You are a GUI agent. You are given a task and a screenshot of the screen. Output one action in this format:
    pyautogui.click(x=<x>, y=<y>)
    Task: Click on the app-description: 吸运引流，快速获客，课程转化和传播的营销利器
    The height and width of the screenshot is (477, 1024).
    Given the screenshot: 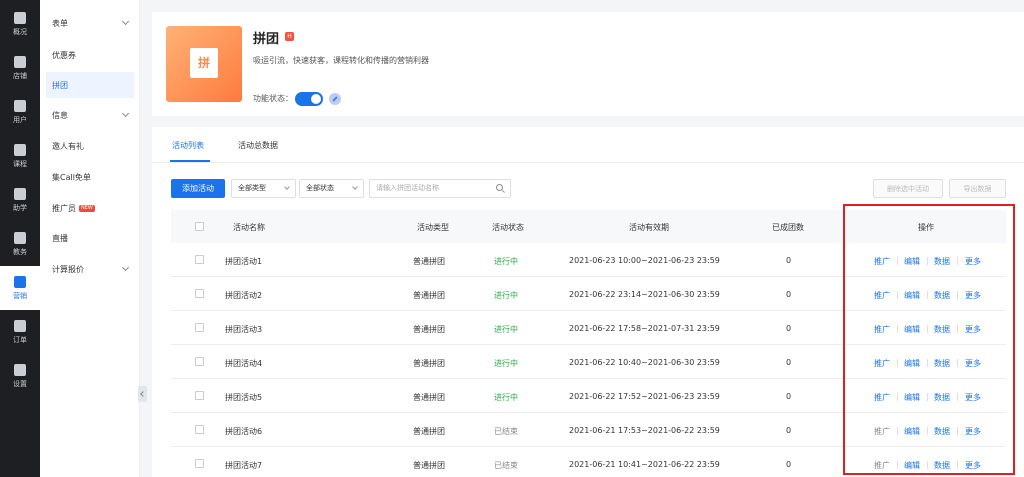 What is the action you would take?
    pyautogui.click(x=341, y=60)
    